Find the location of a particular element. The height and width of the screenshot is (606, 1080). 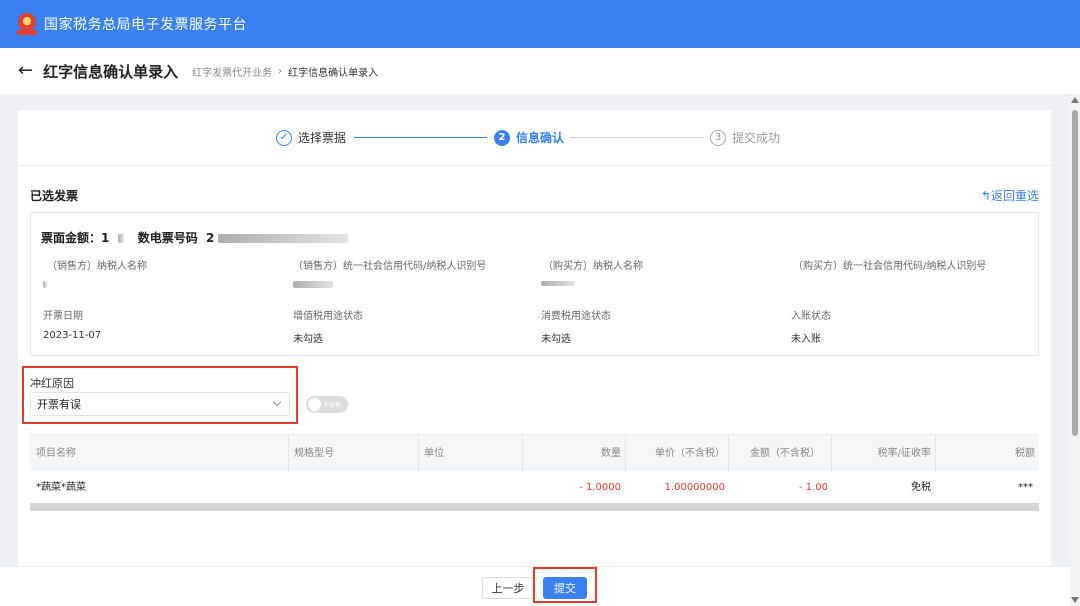

step-submit-success: 3 提交成功 is located at coordinates (745, 137).